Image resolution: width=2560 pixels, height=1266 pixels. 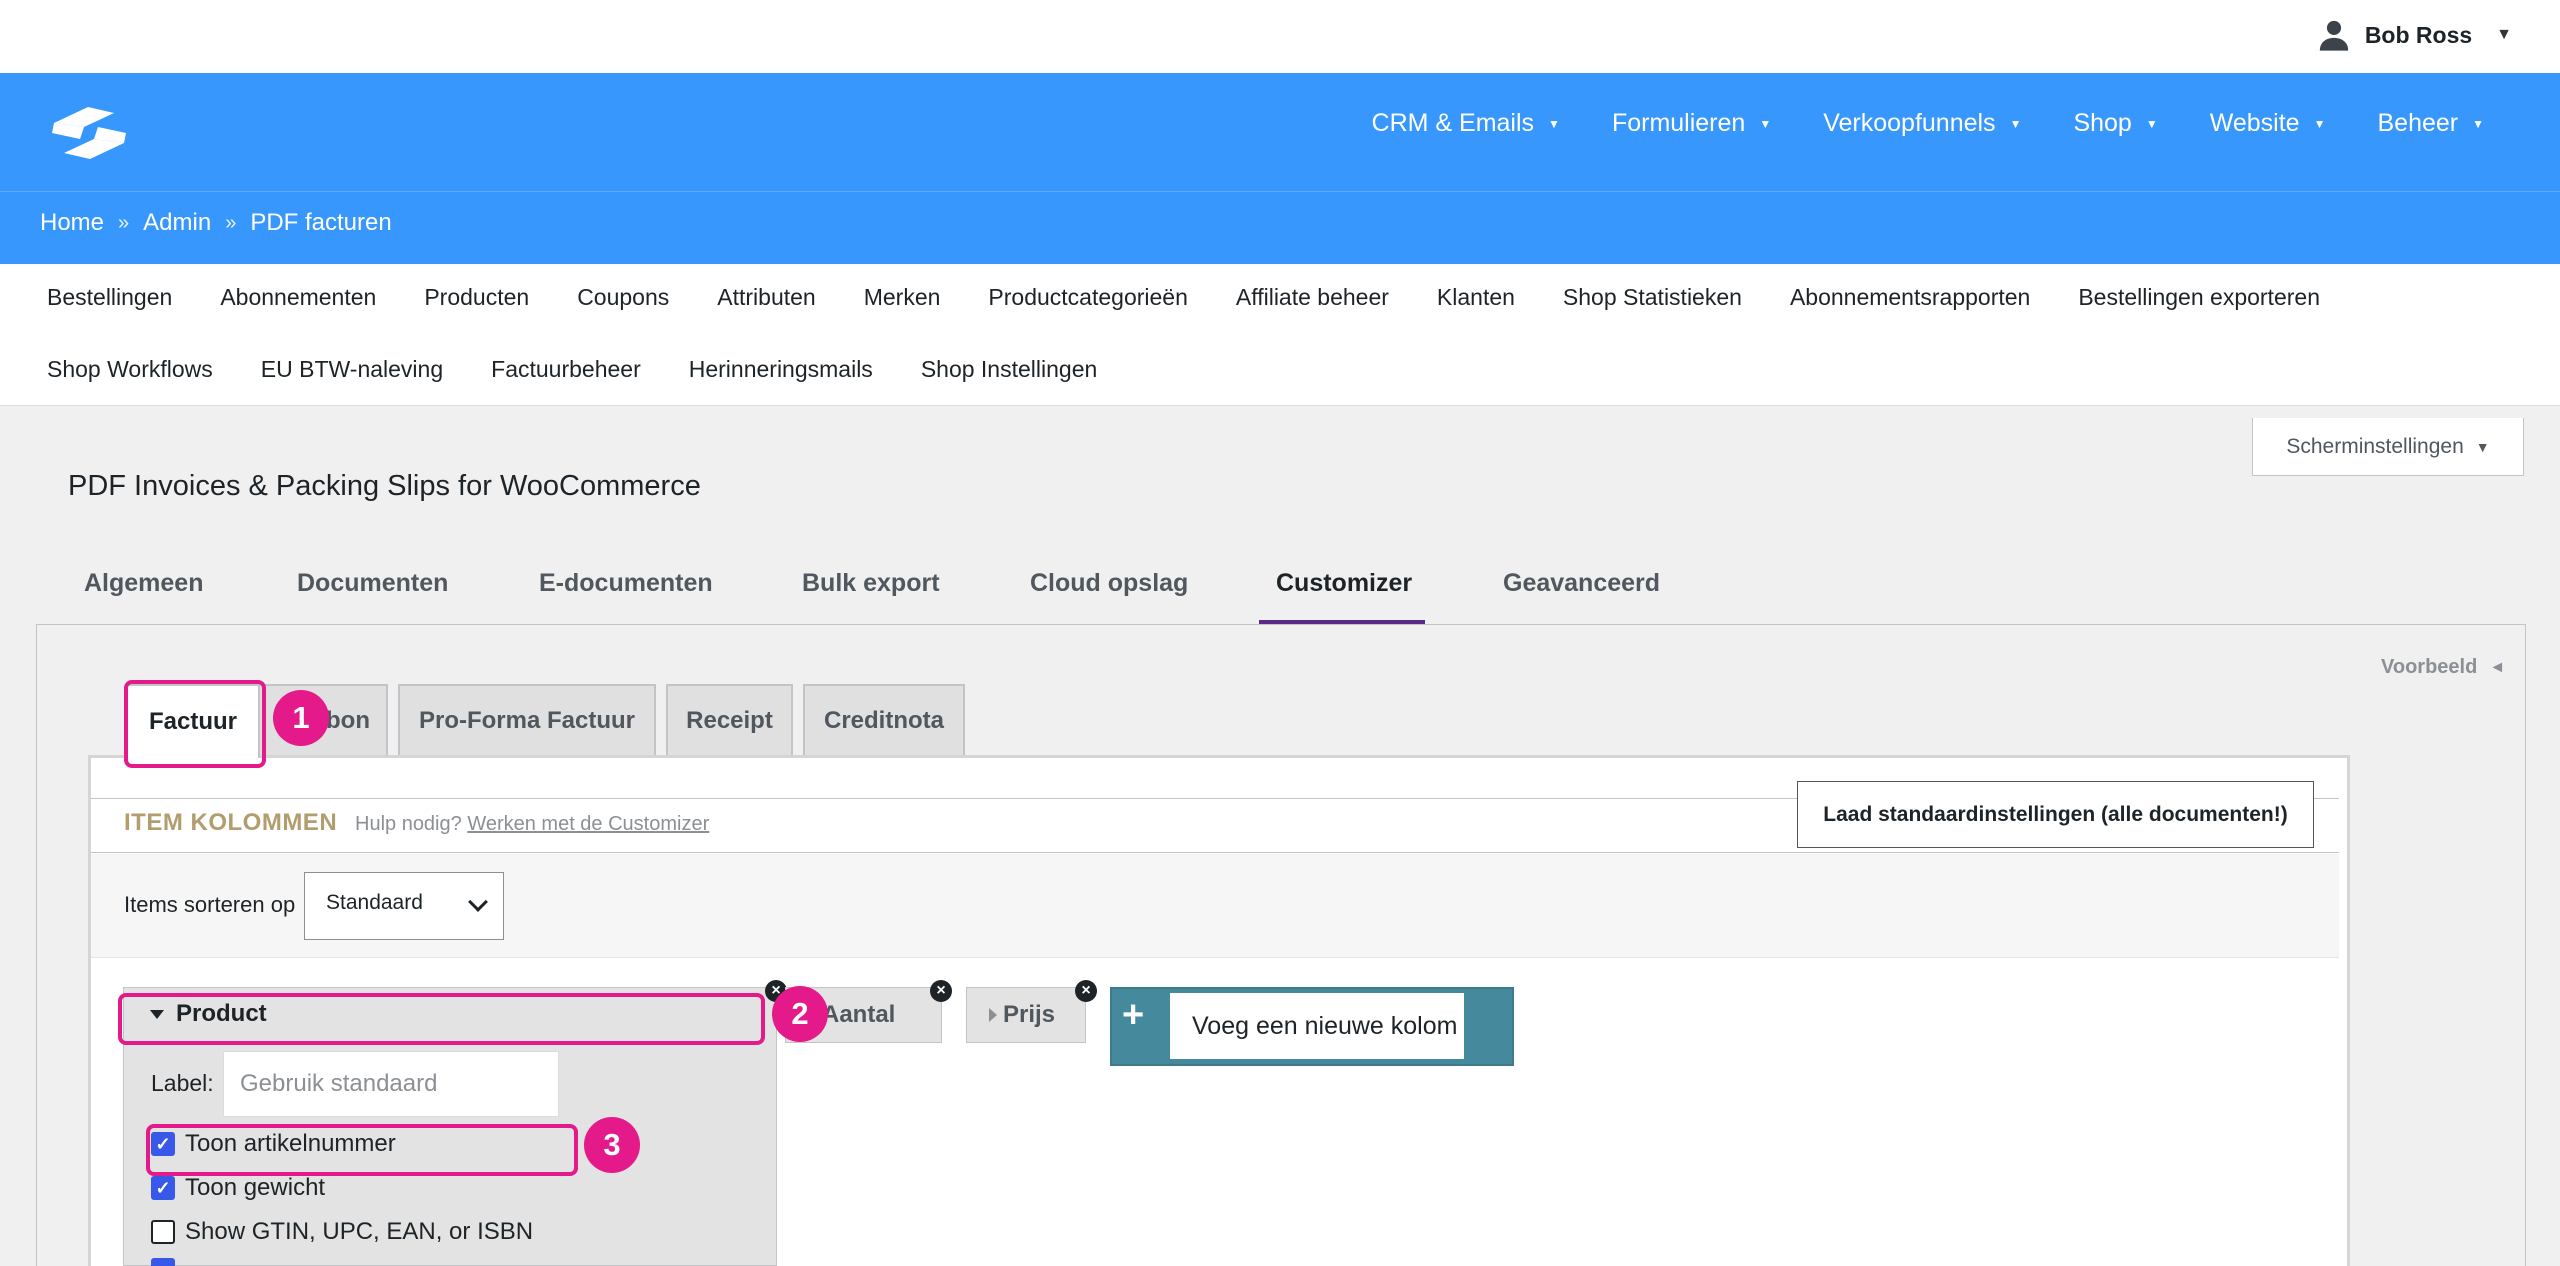 What do you see at coordinates (2418, 34) in the screenshot?
I see `user-name: Bob Ross` at bounding box center [2418, 34].